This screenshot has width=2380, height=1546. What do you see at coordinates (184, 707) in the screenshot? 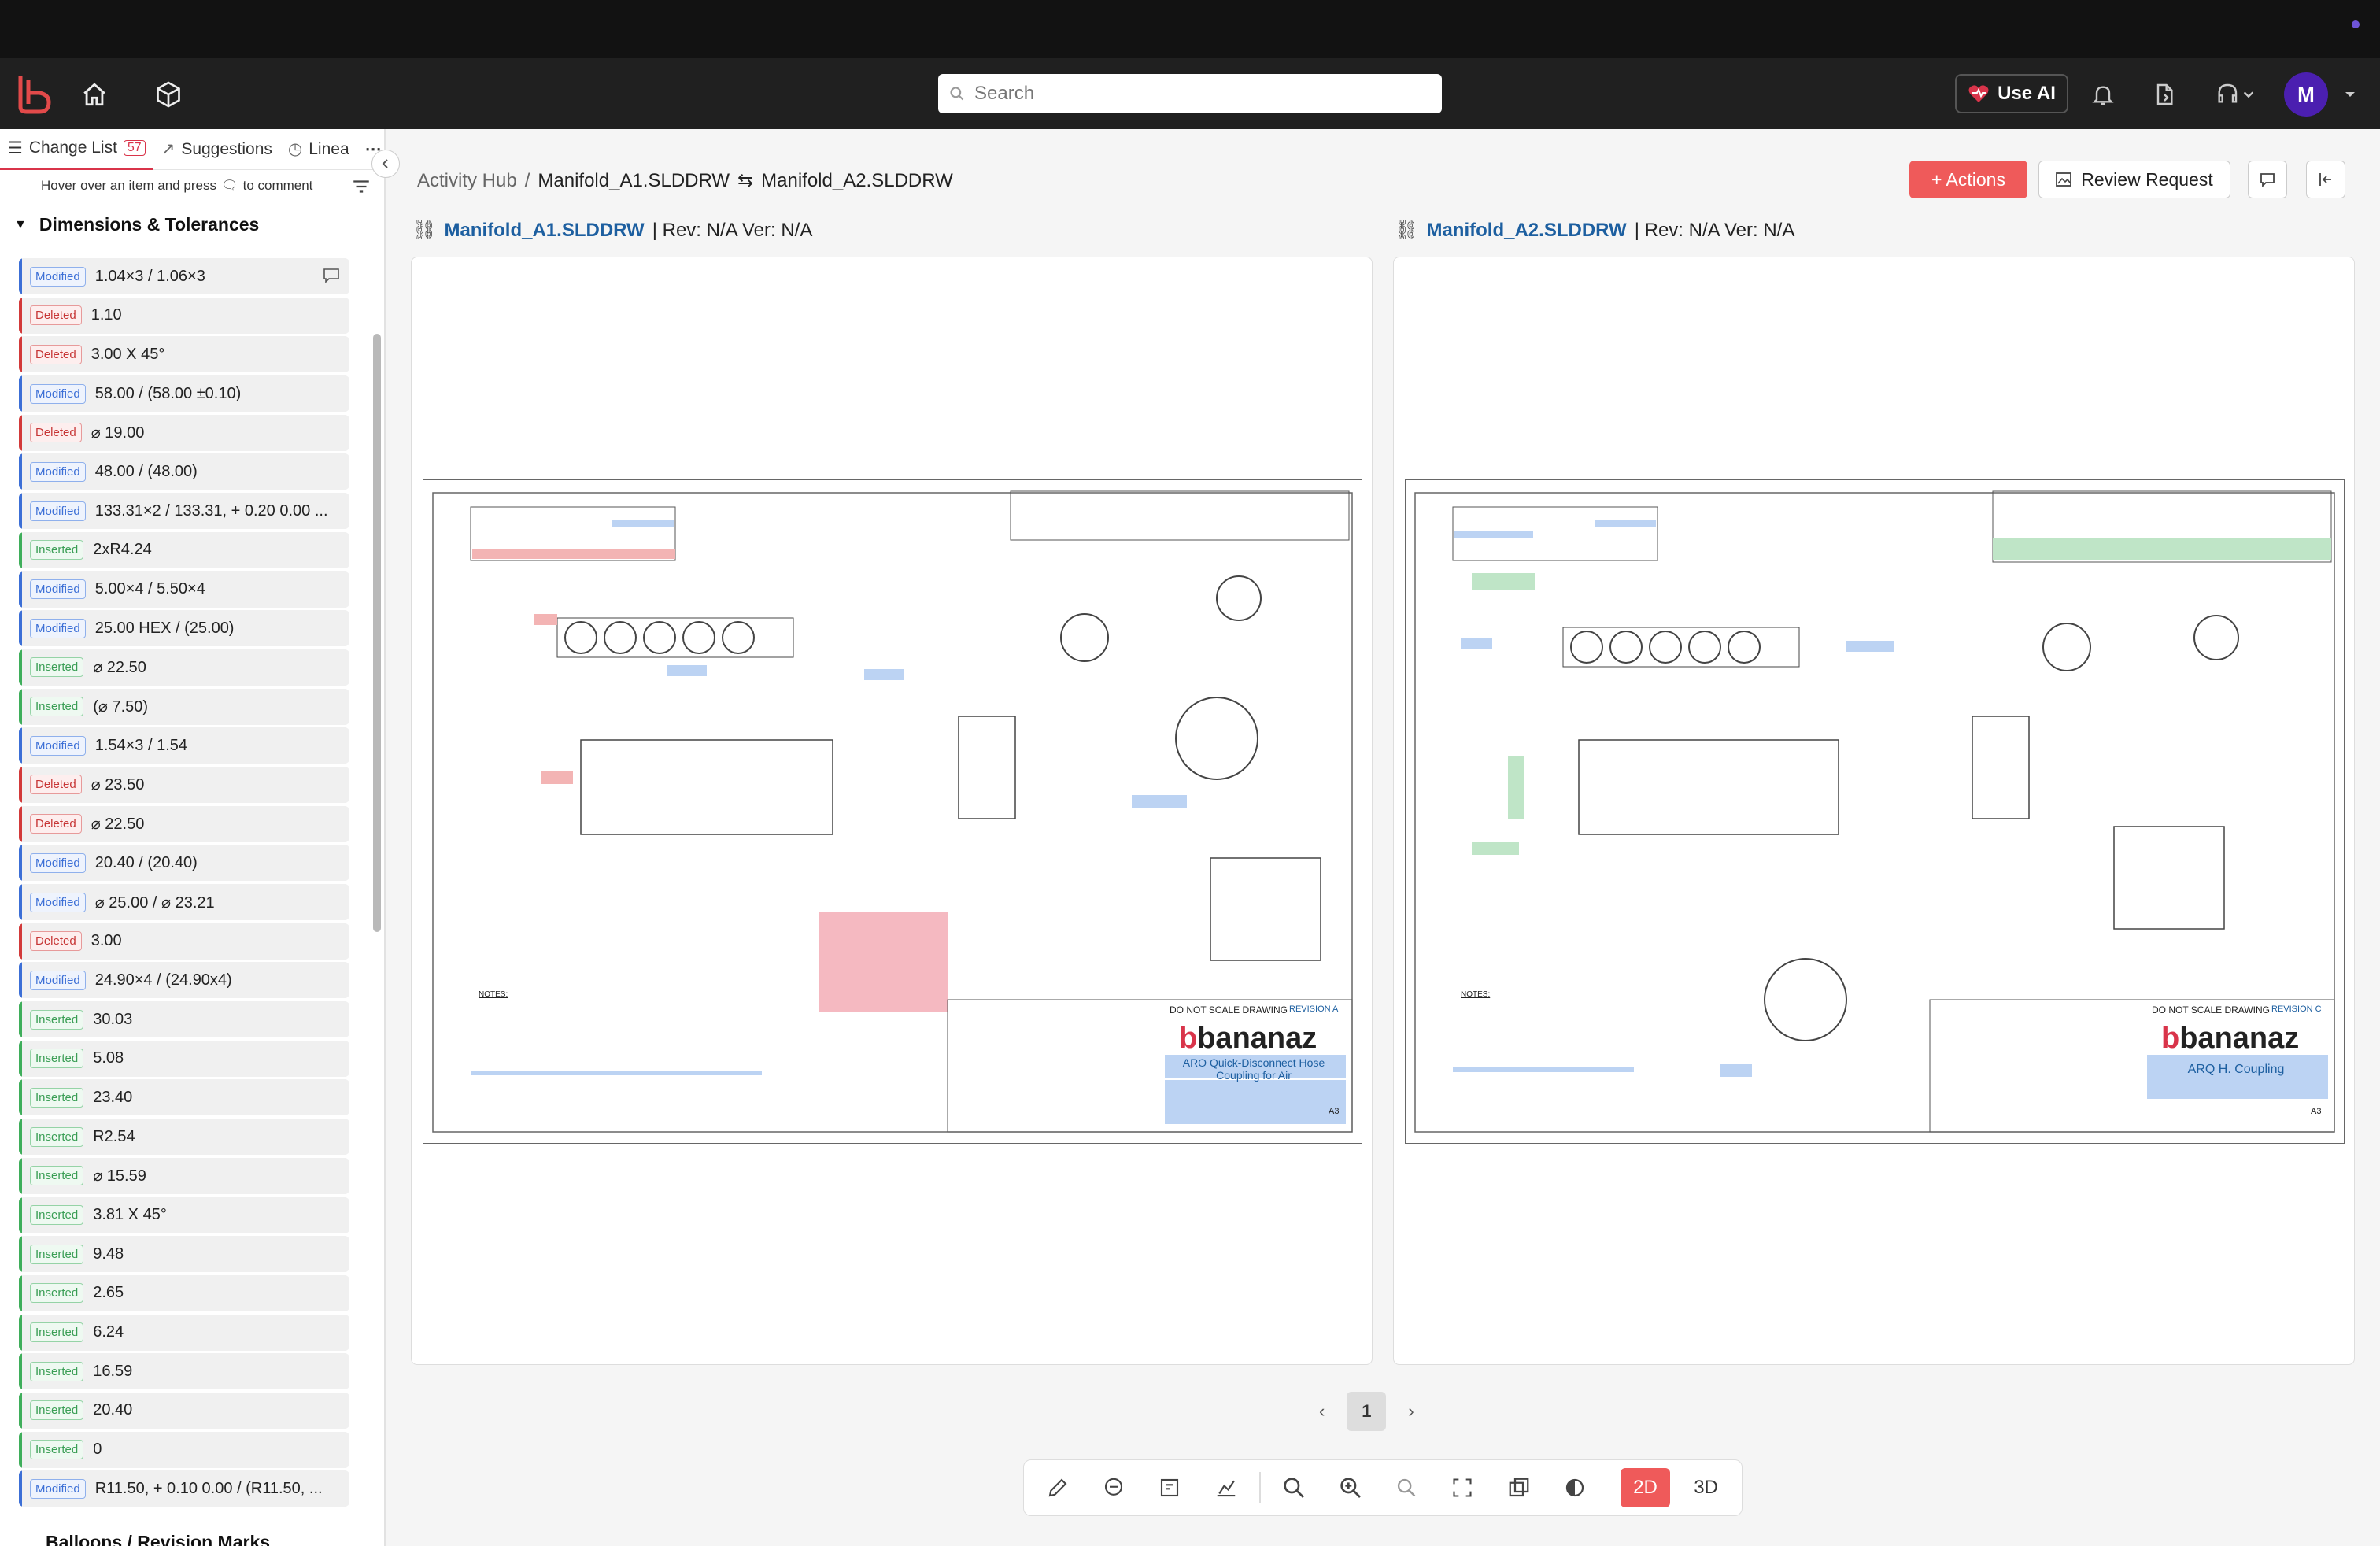
I see `change-list-item: Inserted (⌀ 7.50)` at bounding box center [184, 707].